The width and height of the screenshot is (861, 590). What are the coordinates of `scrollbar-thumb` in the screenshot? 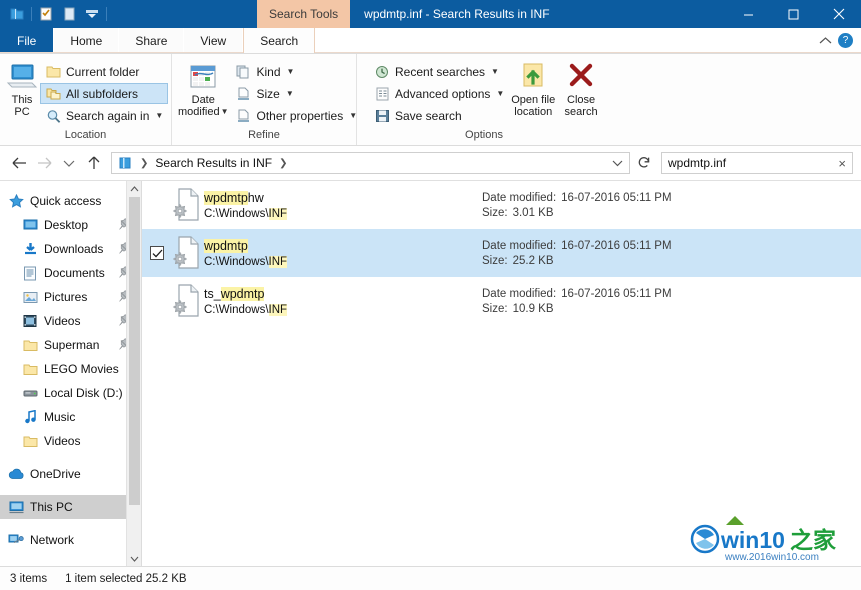 It's located at (134, 351).